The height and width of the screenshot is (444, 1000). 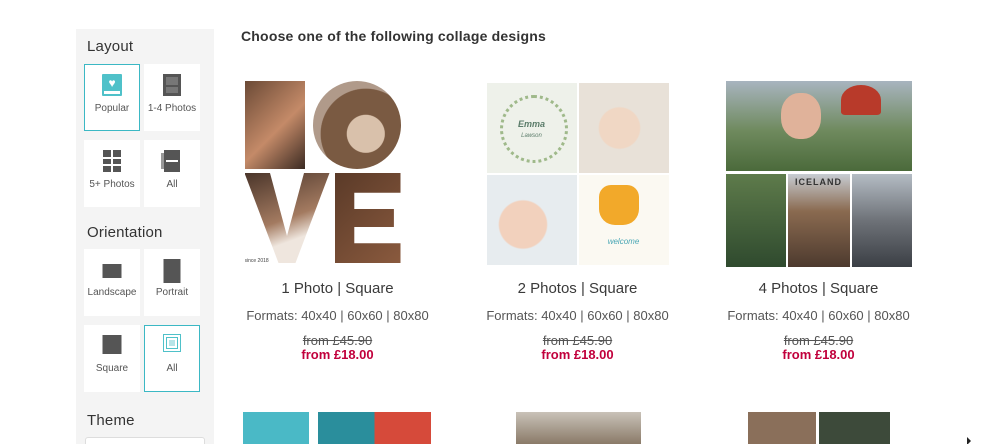 I want to click on orientation-option-label: Portrait, so click(x=172, y=292).